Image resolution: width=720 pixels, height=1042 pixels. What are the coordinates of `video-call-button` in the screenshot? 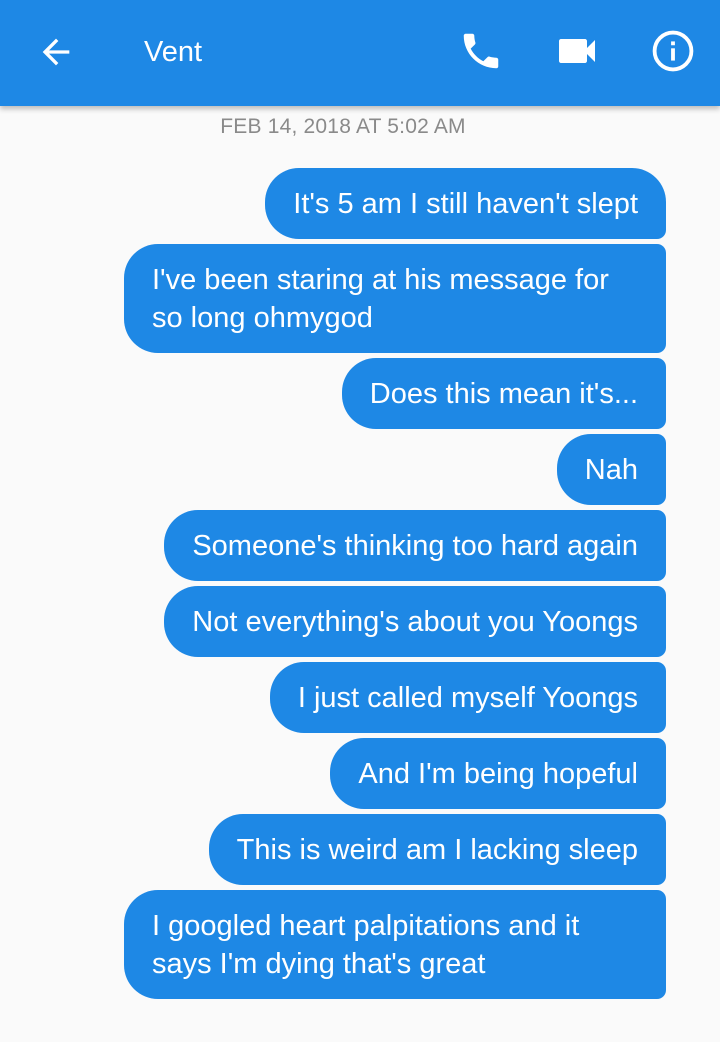 It's located at (577, 51).